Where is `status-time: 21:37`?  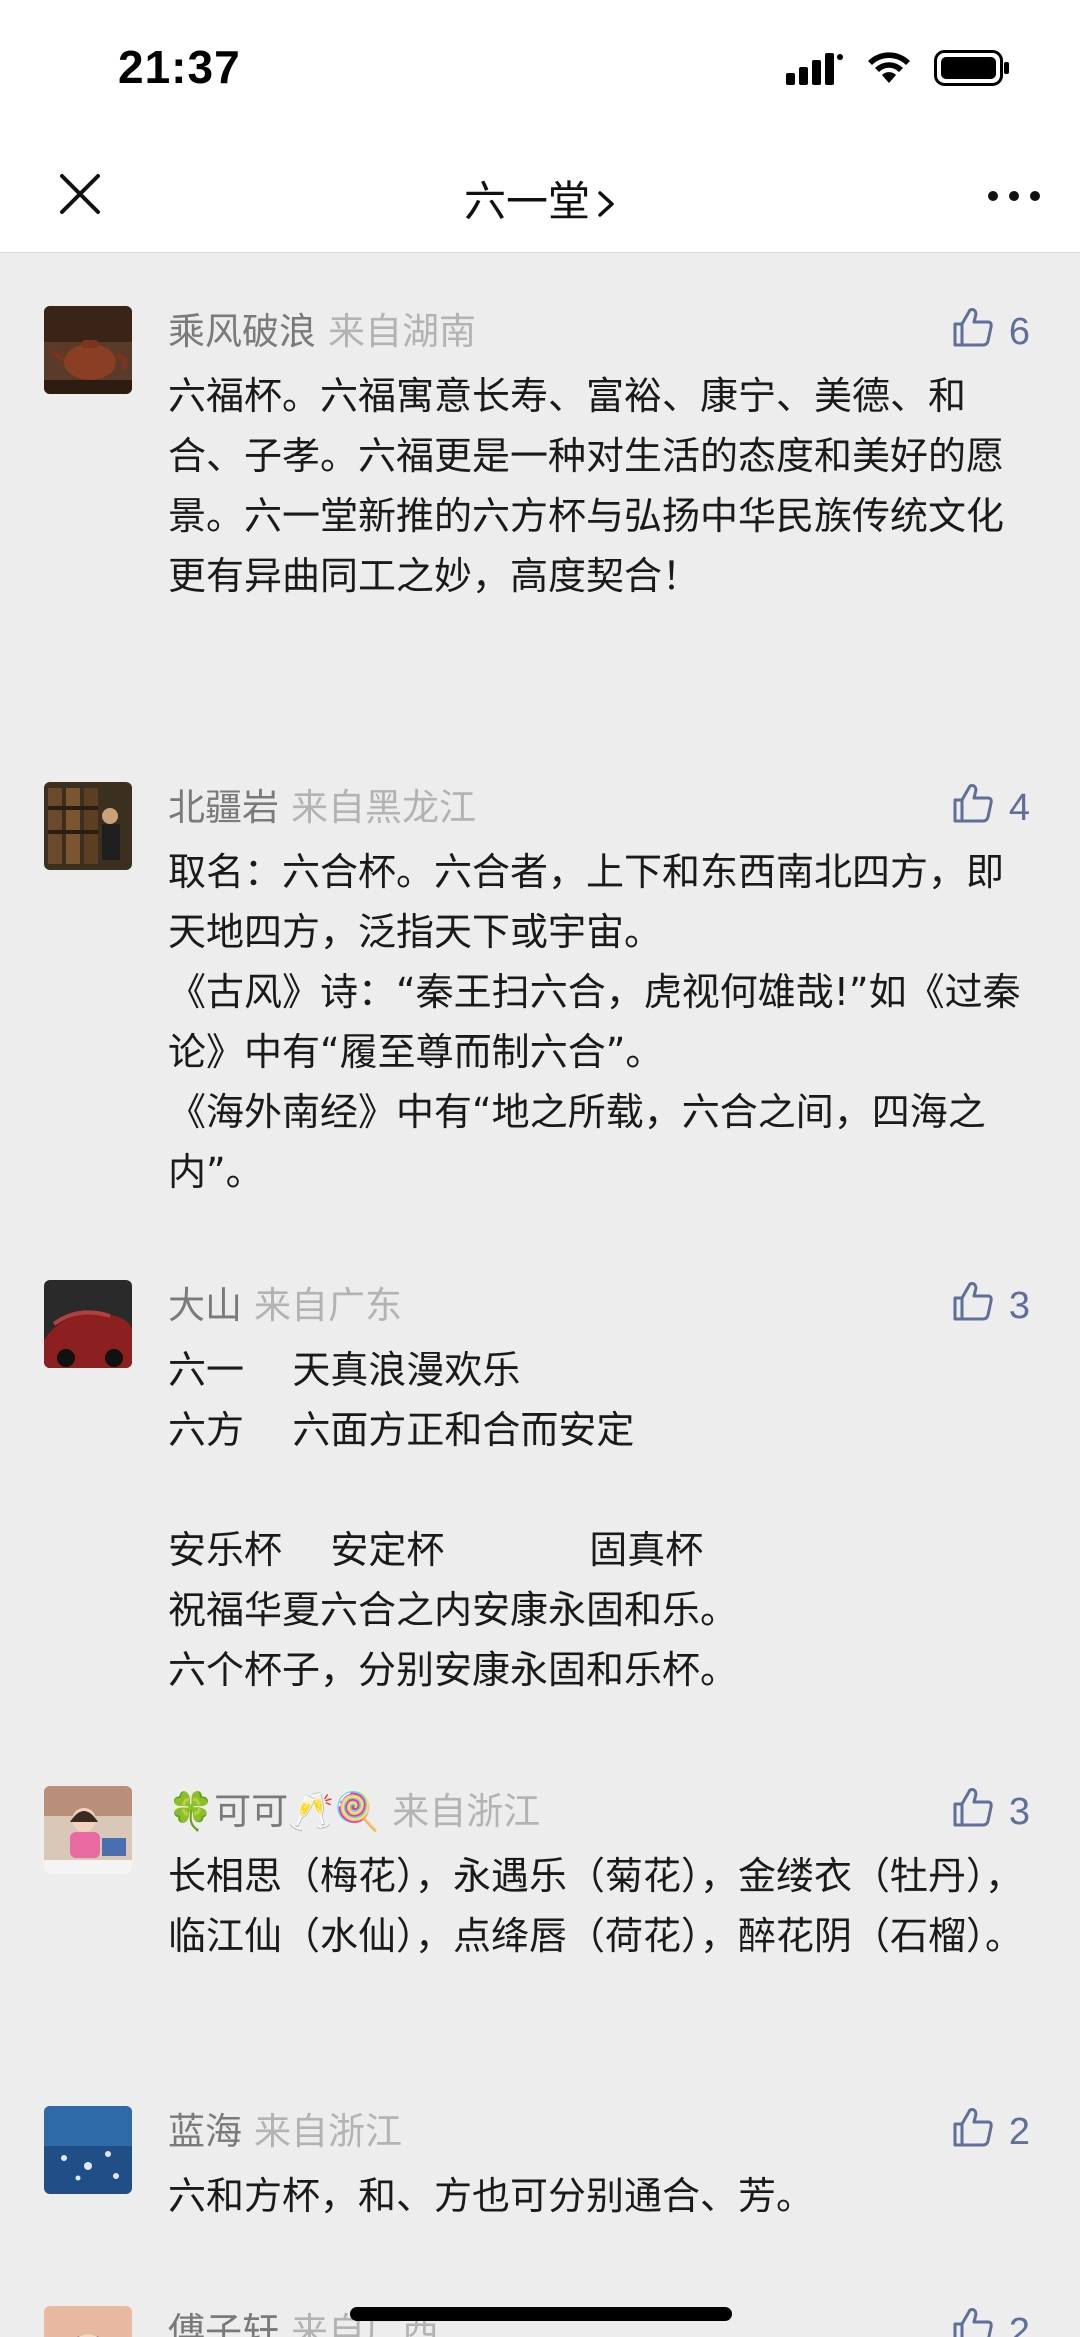
status-time: 21:37 is located at coordinates (179, 67).